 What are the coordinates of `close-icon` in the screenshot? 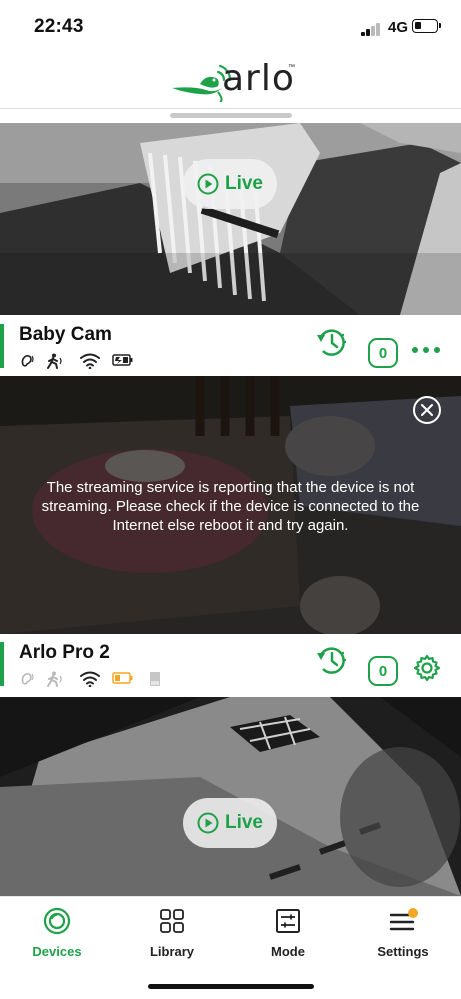 It's located at (427, 410).